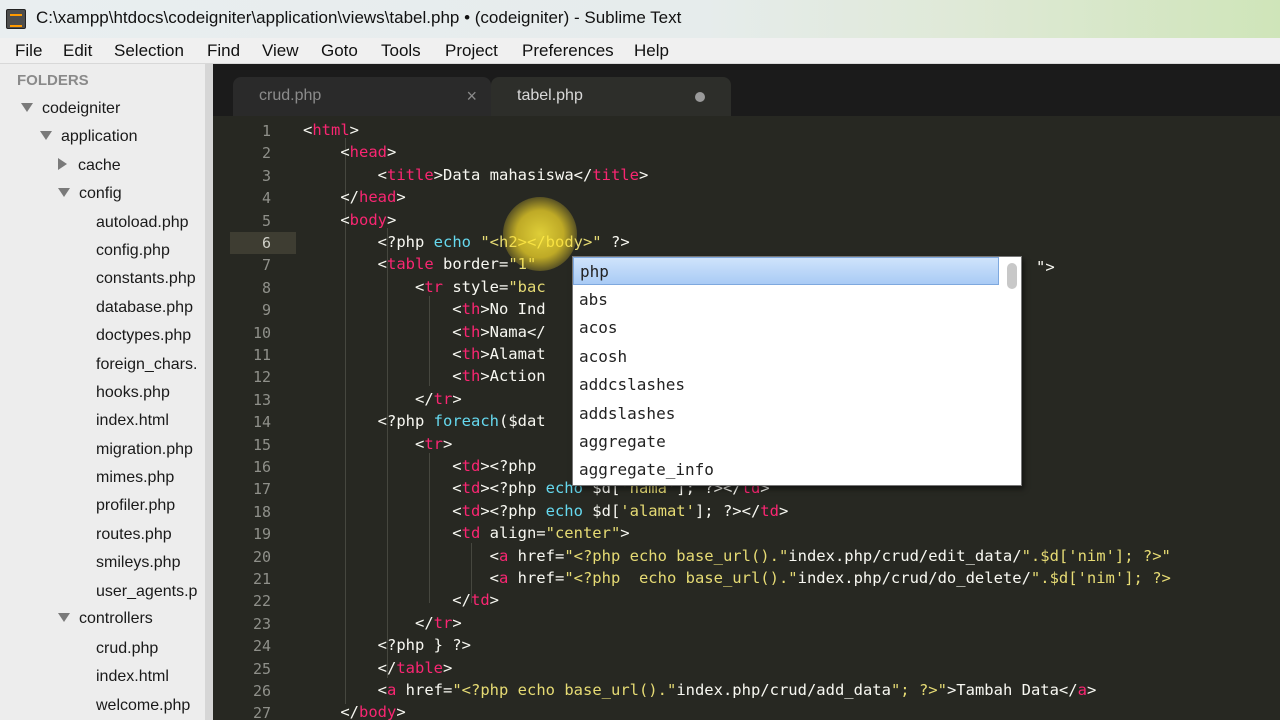  Describe the element at coordinates (387, 645) in the screenshot. I see `code-line: <?php } ?>` at that location.